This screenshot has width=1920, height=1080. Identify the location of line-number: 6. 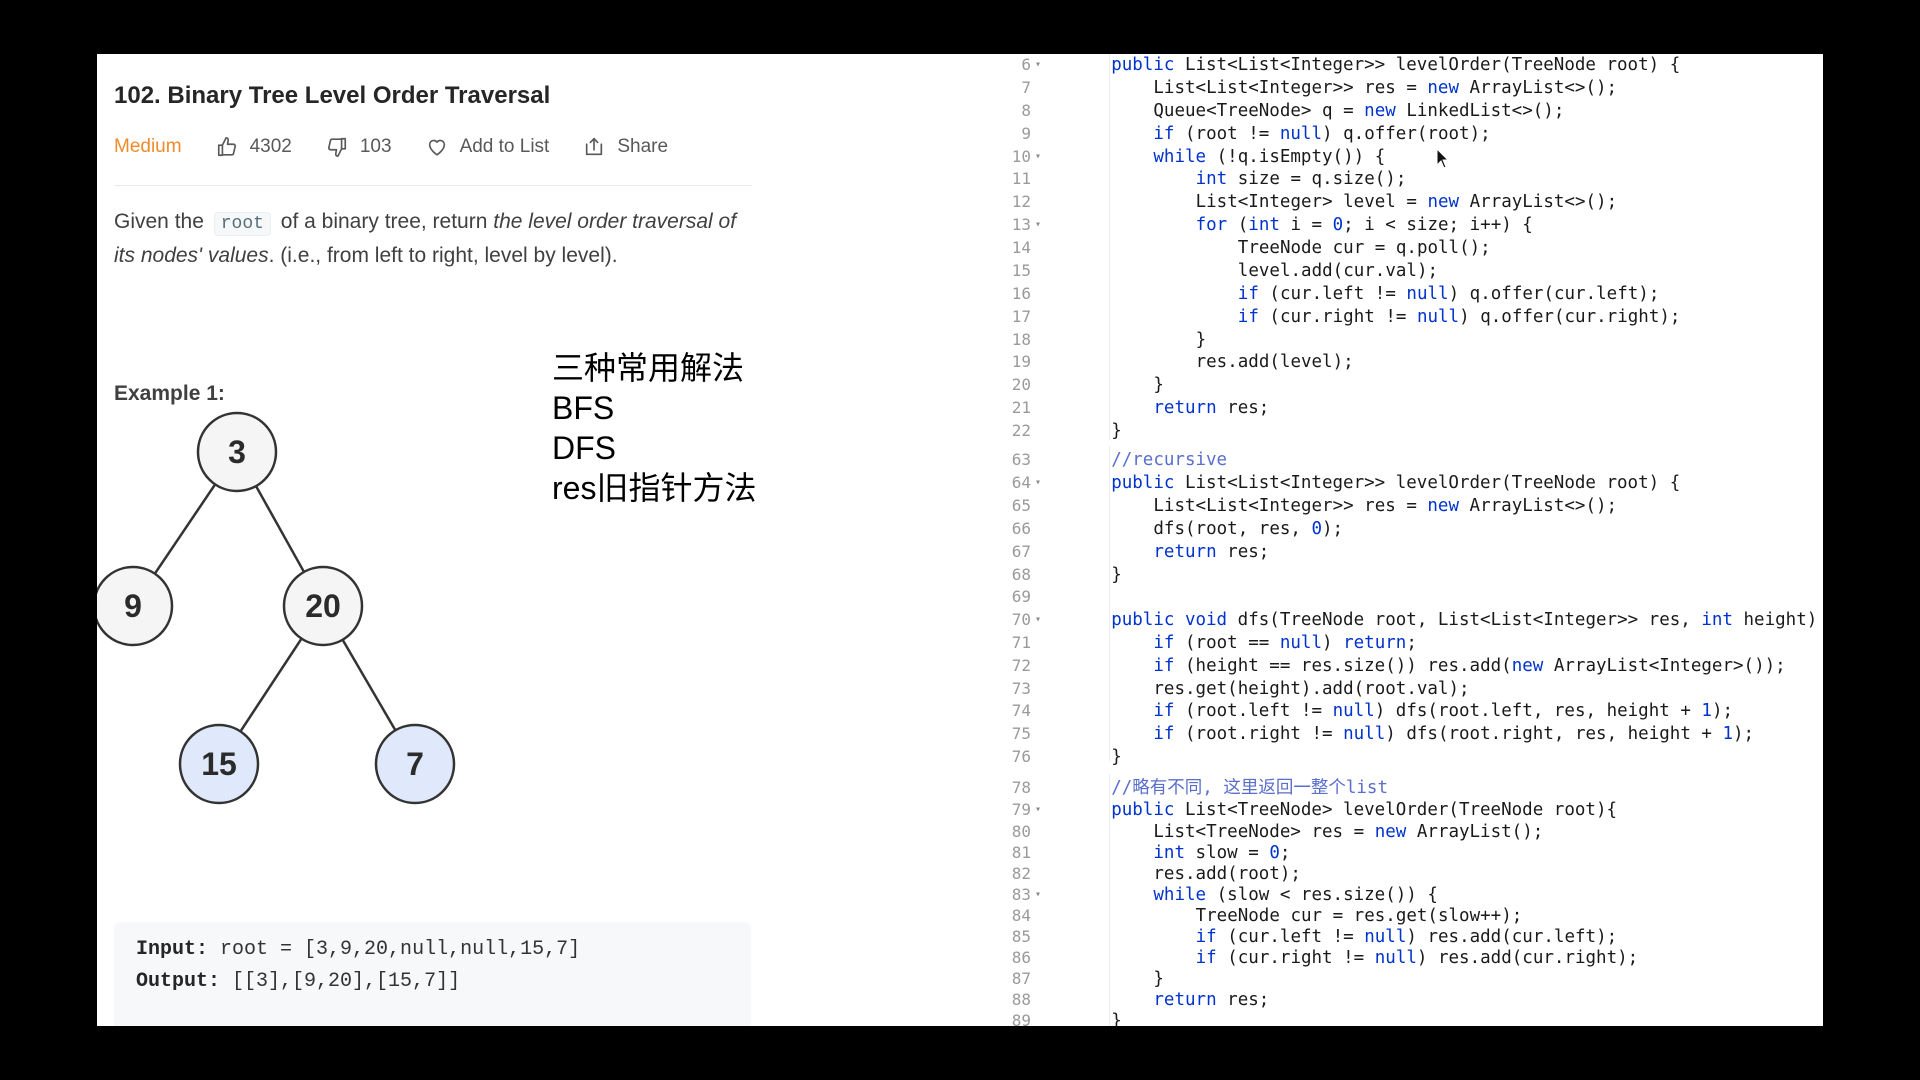
(1026, 64).